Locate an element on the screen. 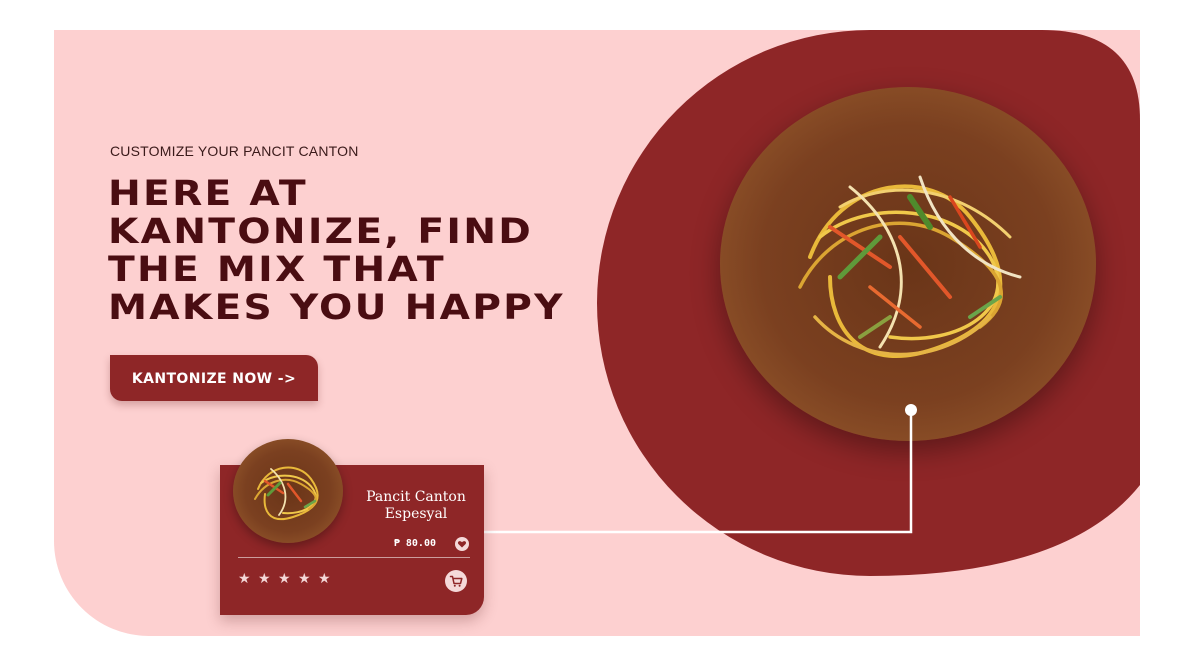  kantonize-now-button: KANTONIZE NOW -> is located at coordinates (214, 378).